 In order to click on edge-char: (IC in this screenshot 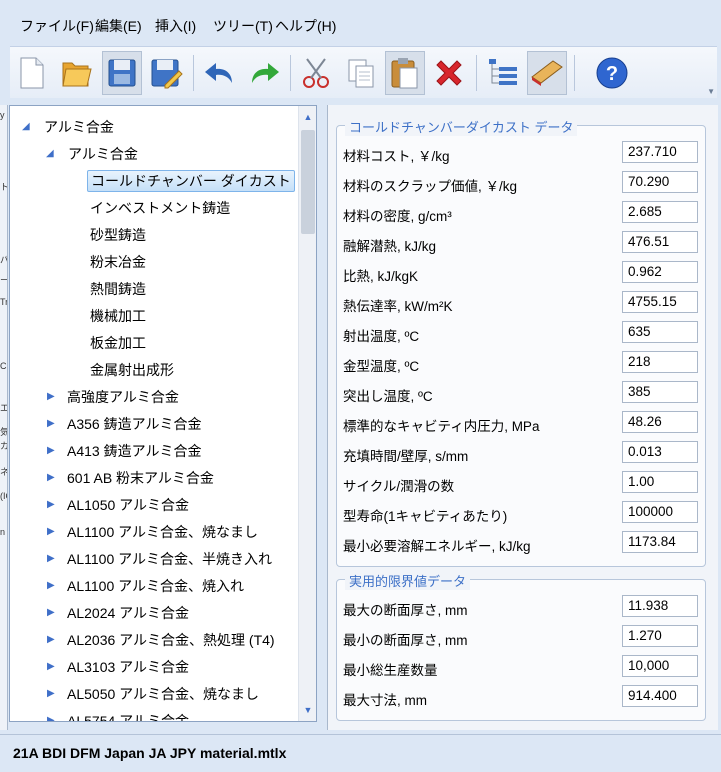, I will do `click(3, 496)`.